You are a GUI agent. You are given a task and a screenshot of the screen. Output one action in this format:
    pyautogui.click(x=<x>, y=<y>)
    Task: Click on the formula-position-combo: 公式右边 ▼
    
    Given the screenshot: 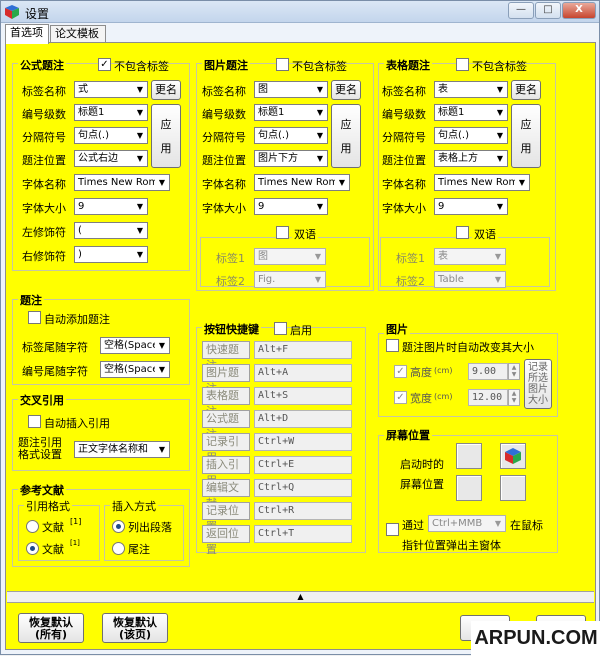 What is the action you would take?
    pyautogui.click(x=111, y=158)
    